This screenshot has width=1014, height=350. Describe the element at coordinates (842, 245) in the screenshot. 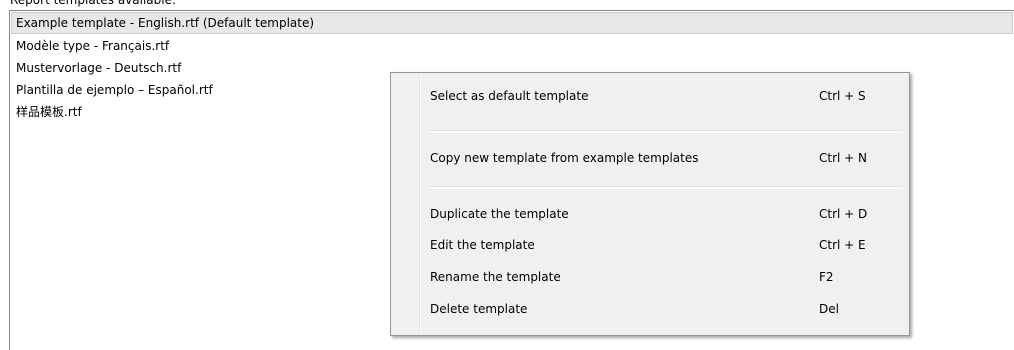

I see `menu-item-shortcut: Ctrl + E` at that location.